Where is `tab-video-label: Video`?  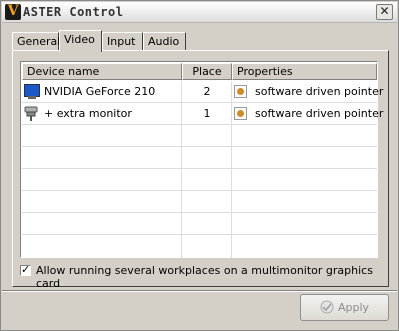
tab-video-label: Video is located at coordinates (79, 39).